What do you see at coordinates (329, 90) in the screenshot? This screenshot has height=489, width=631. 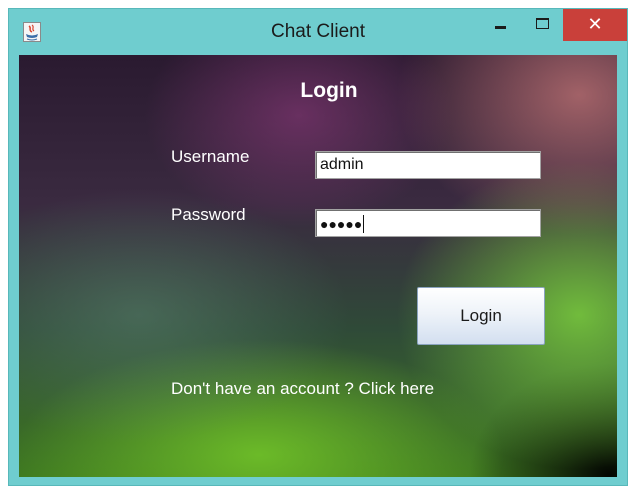 I see `login-heading: Login` at bounding box center [329, 90].